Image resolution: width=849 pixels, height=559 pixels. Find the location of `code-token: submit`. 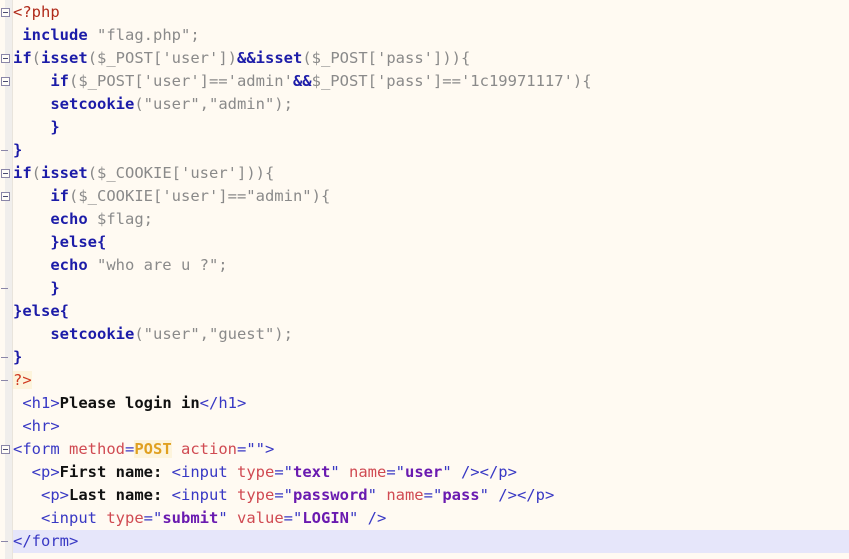

code-token: submit is located at coordinates (190, 518).